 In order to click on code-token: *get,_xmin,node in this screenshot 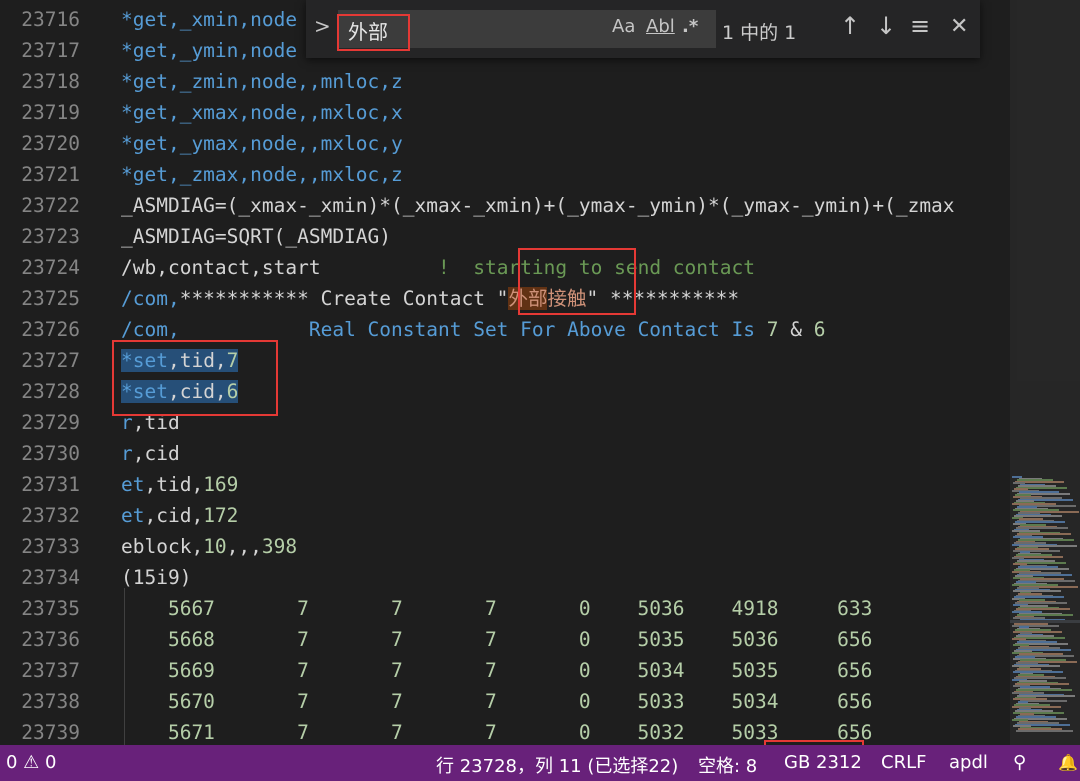, I will do `click(209, 19)`.